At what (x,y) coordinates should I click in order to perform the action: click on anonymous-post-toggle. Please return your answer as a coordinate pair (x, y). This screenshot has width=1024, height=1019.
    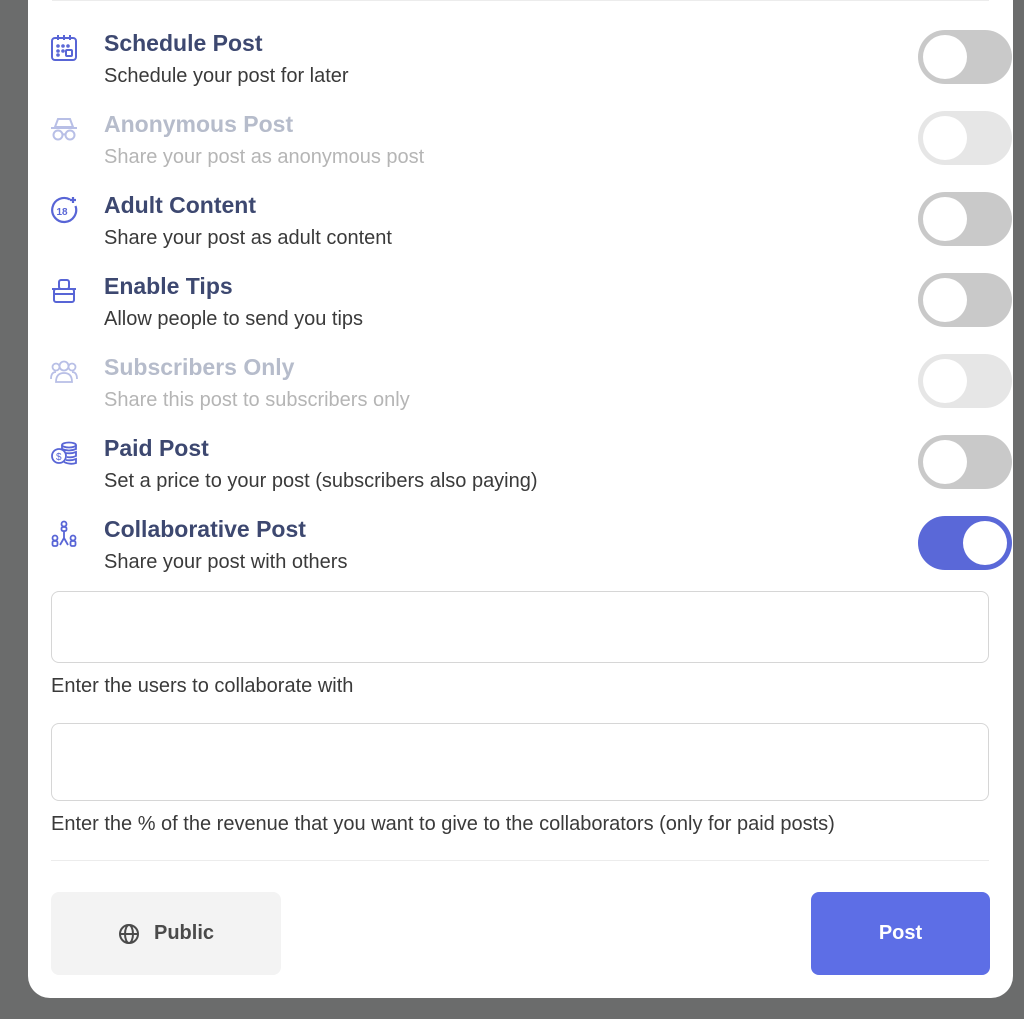
    Looking at the image, I should click on (965, 138).